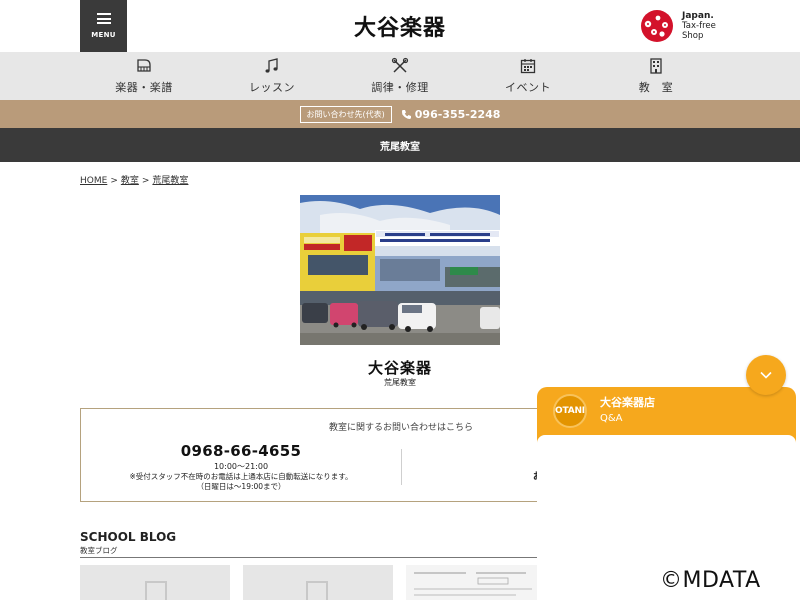 The image size is (800, 600). I want to click on breadcrumb-home: HOME, so click(93, 181).